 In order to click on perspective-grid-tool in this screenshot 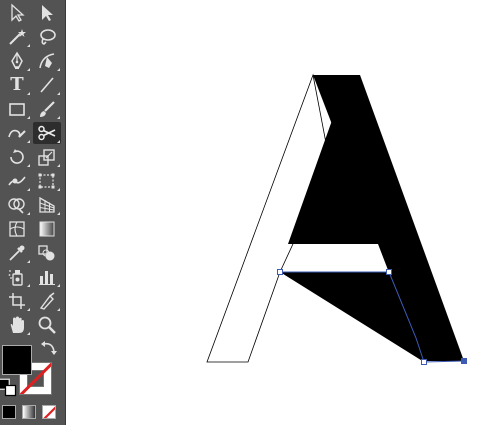, I will do `click(47, 205)`.